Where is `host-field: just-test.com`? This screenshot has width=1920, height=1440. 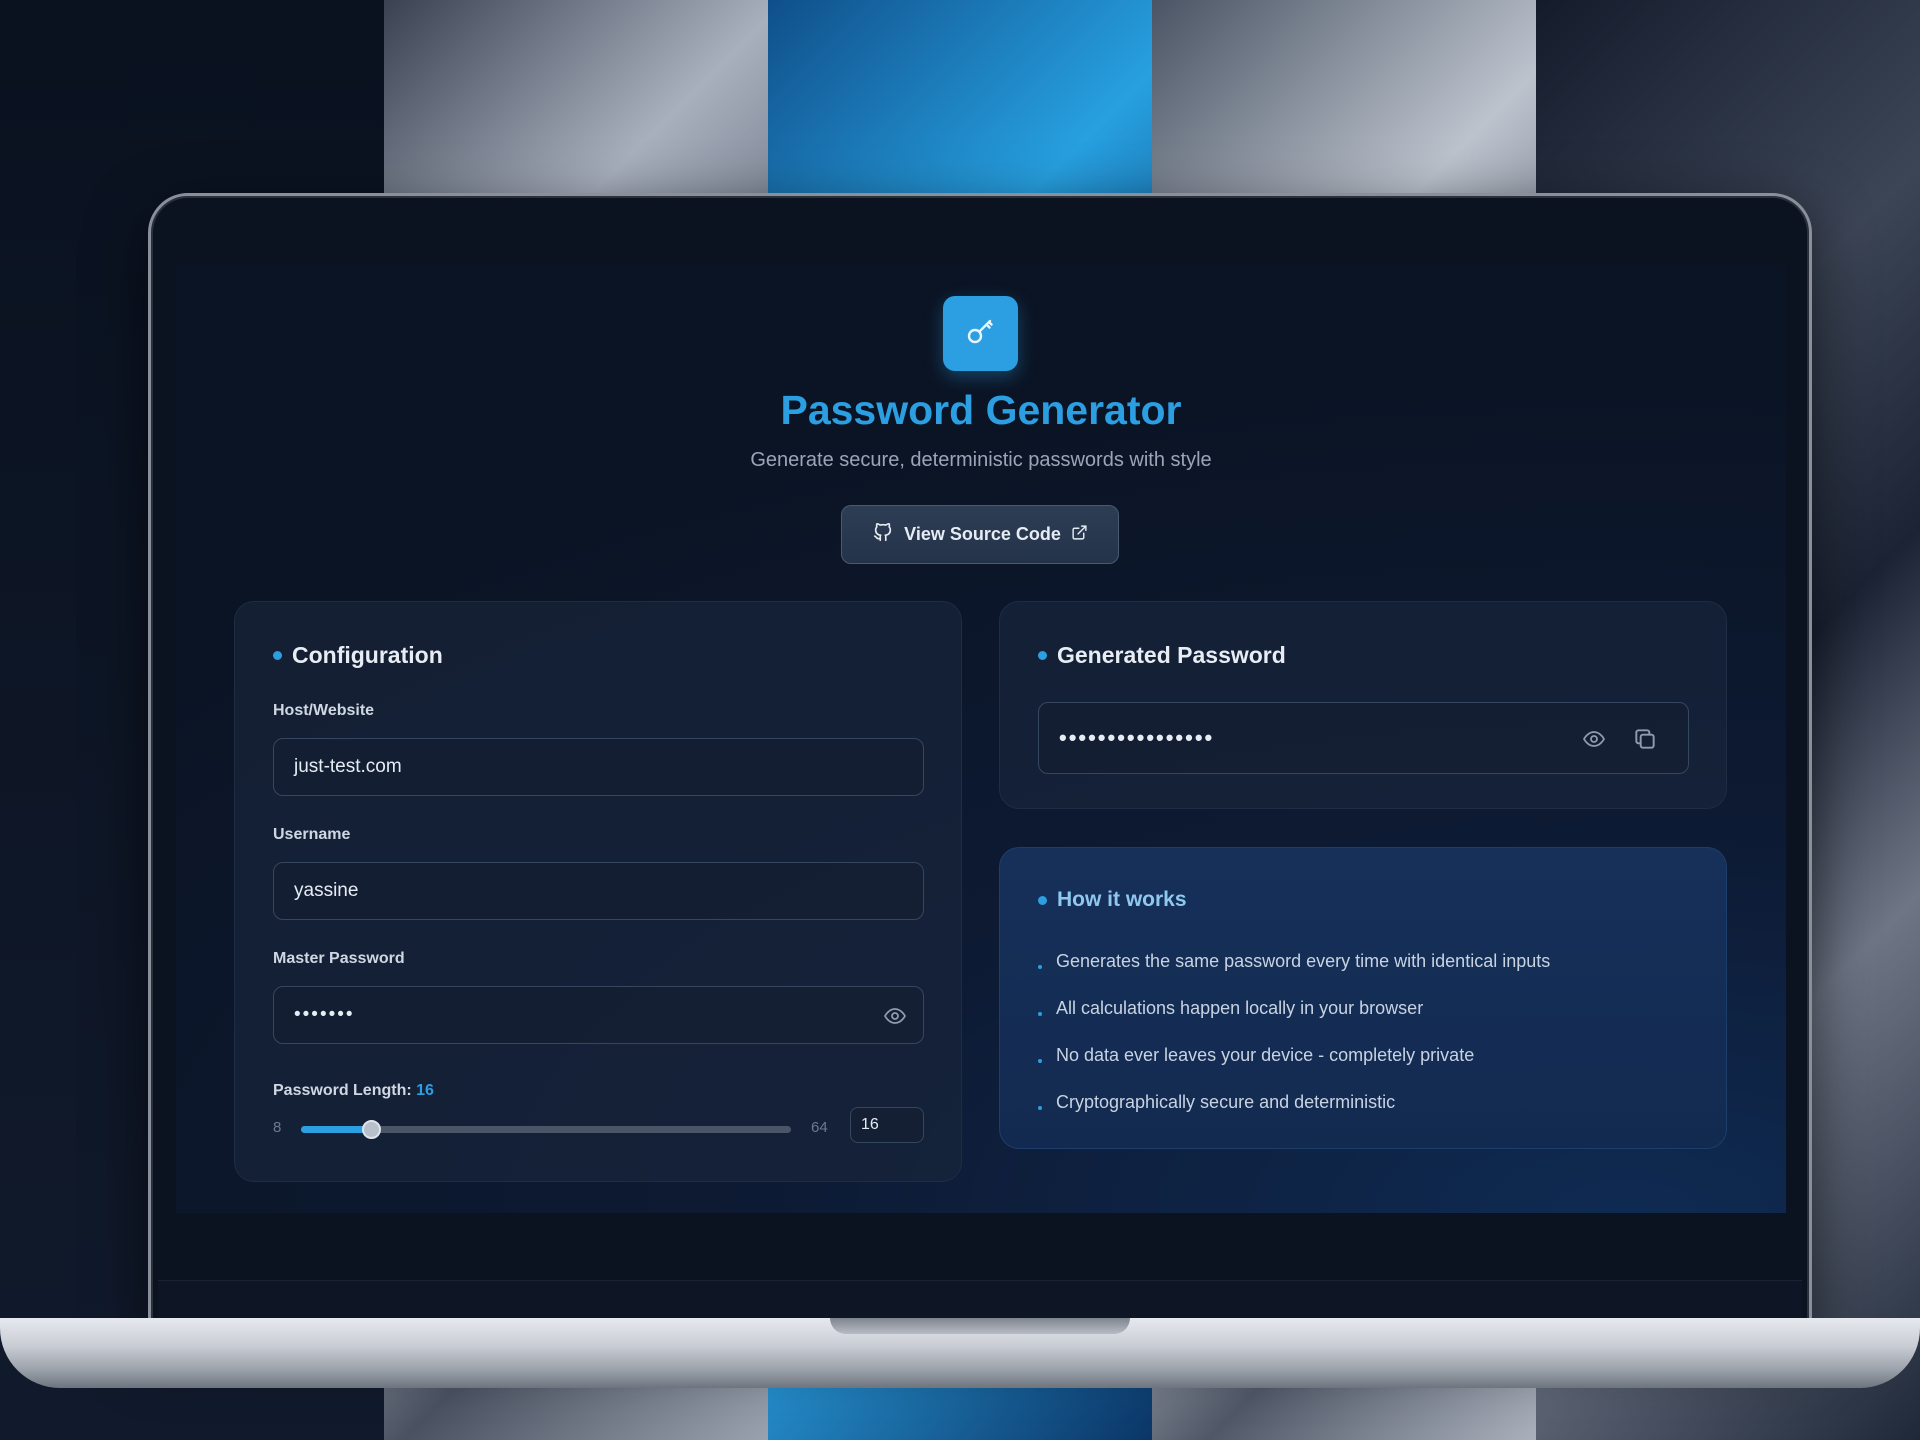
host-field: just-test.com is located at coordinates (598, 767).